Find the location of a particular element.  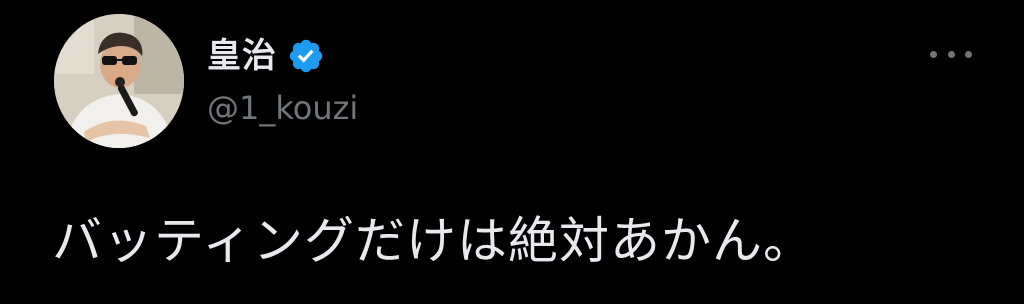

avatar-image is located at coordinates (119, 81).